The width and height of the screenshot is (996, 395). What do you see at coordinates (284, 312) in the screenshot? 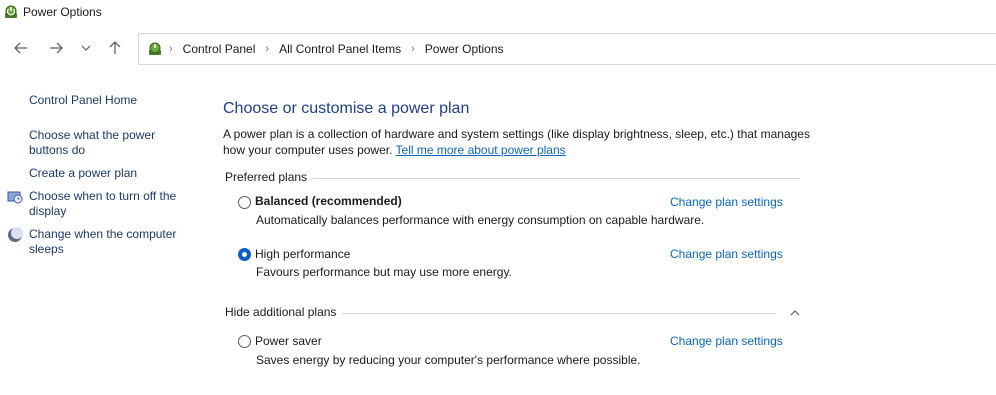
I see `additional-plans-label: Hide additional plans` at bounding box center [284, 312].